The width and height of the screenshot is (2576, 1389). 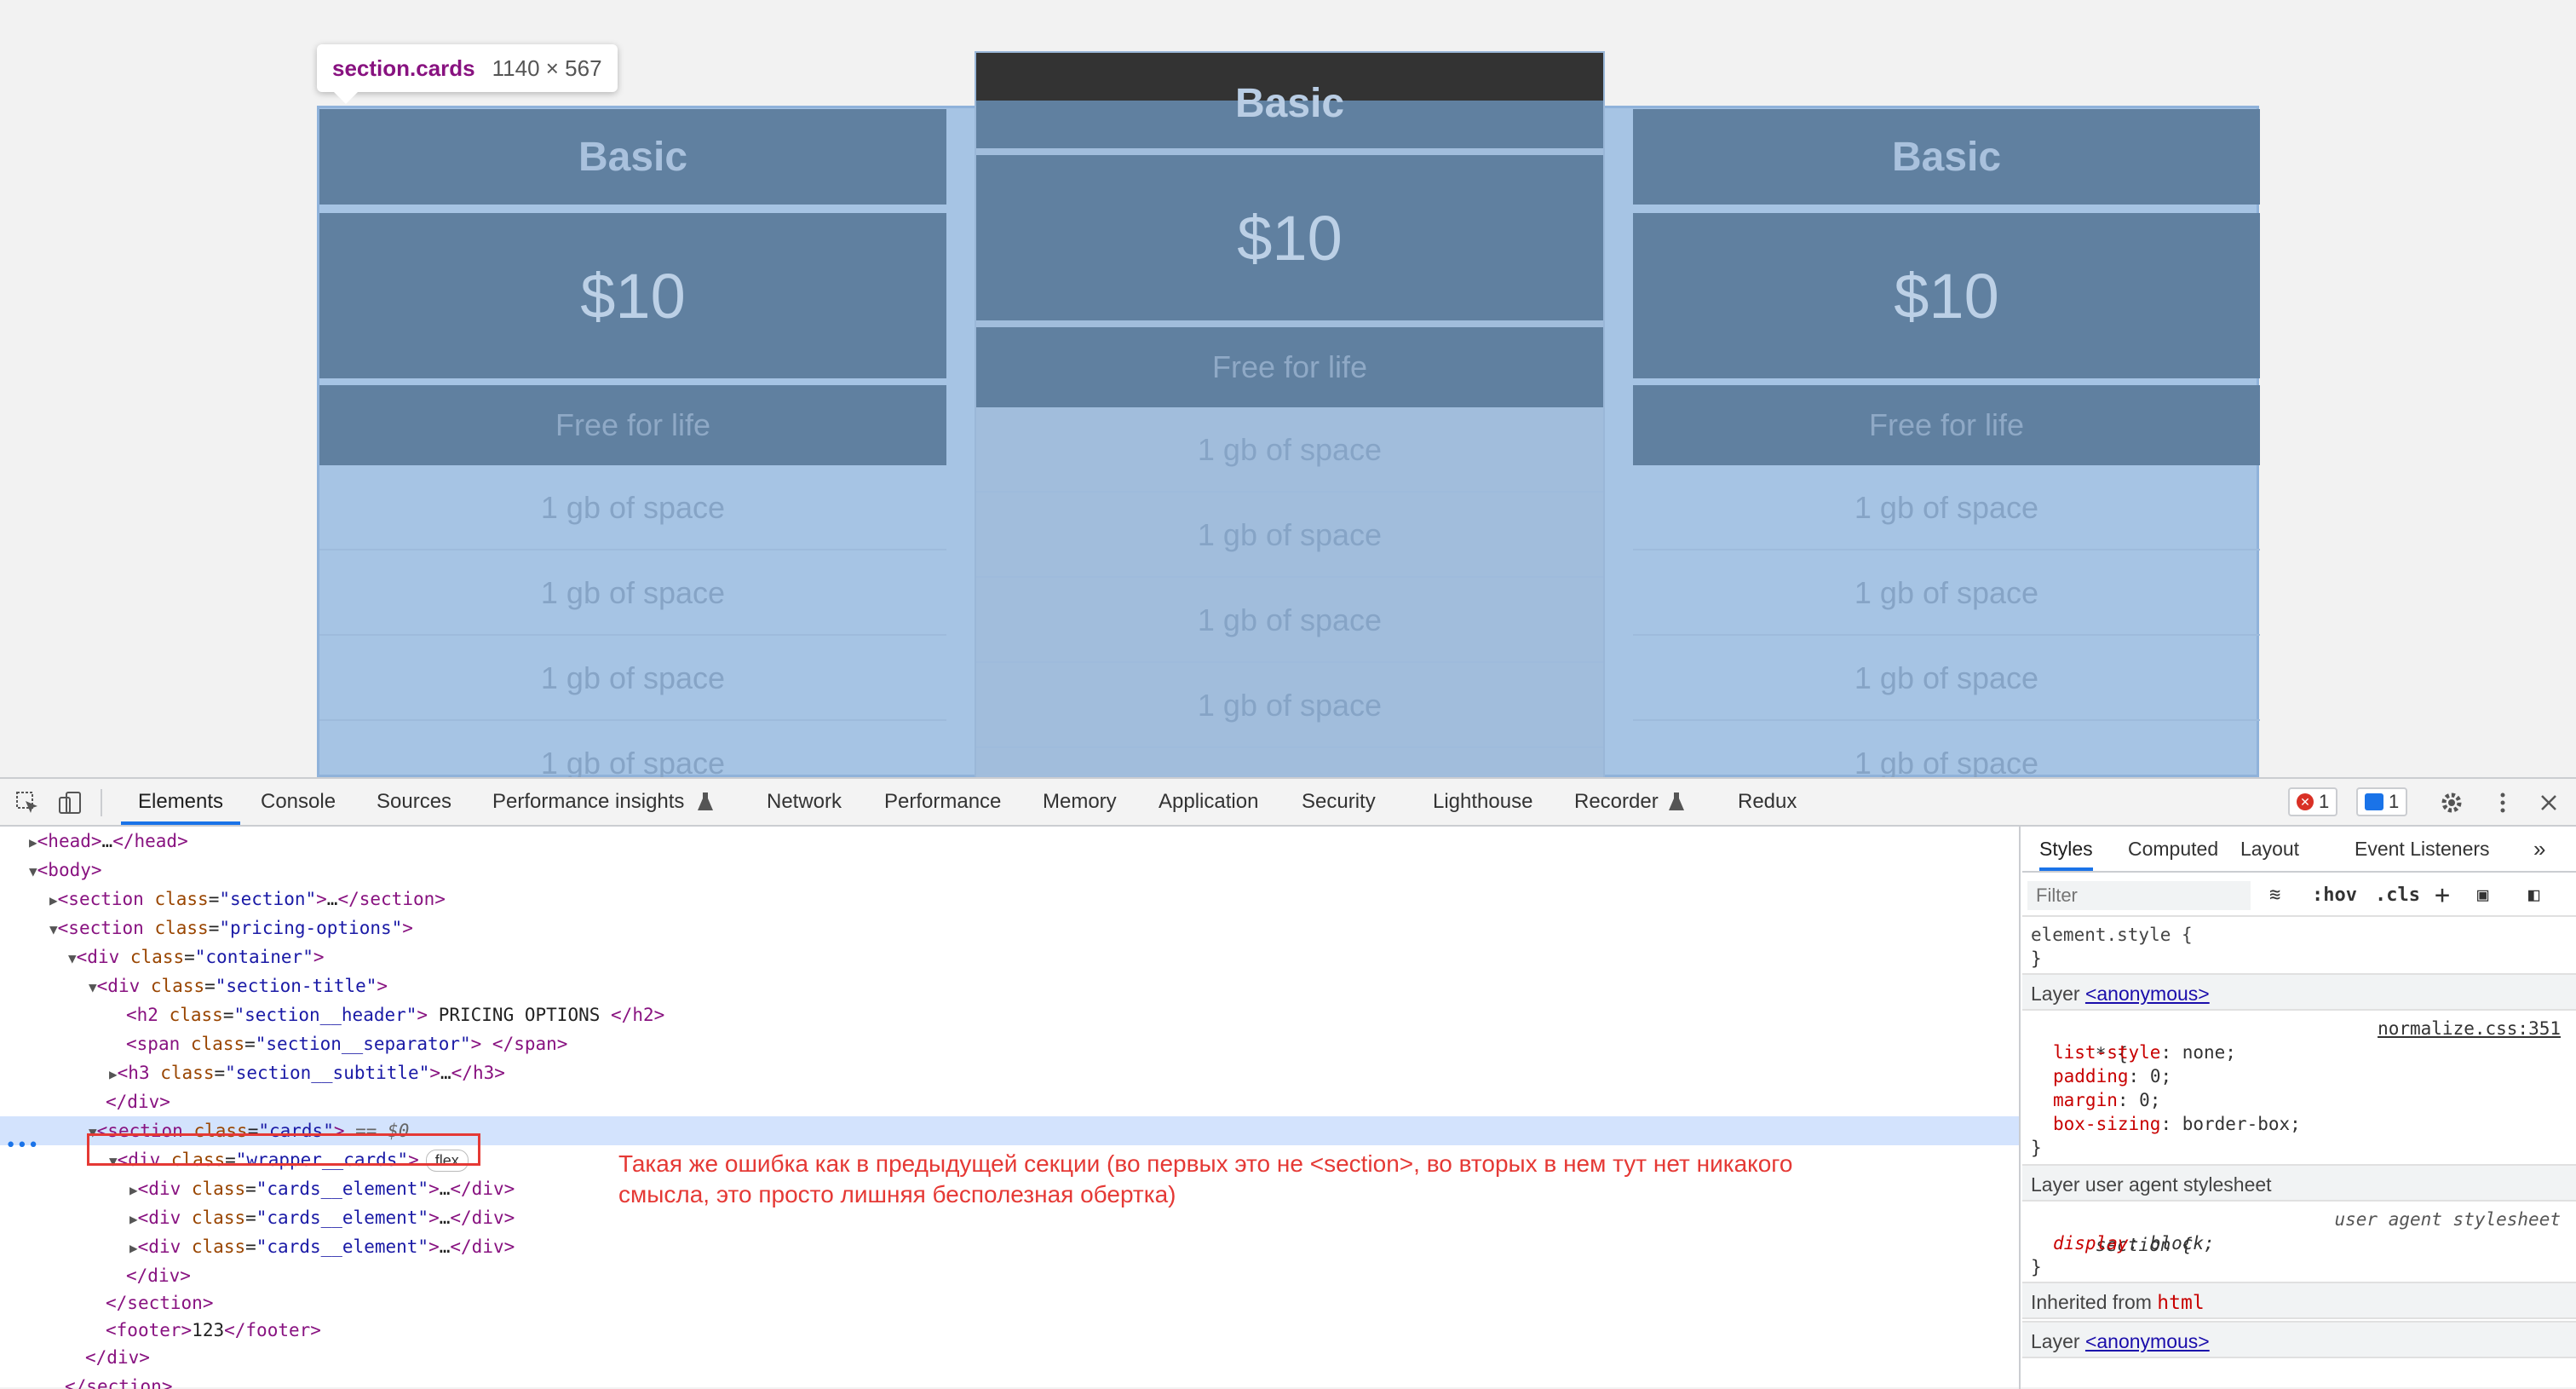 What do you see at coordinates (2533, 896) in the screenshot?
I see `sidebar-toggle-icon: ◧` at bounding box center [2533, 896].